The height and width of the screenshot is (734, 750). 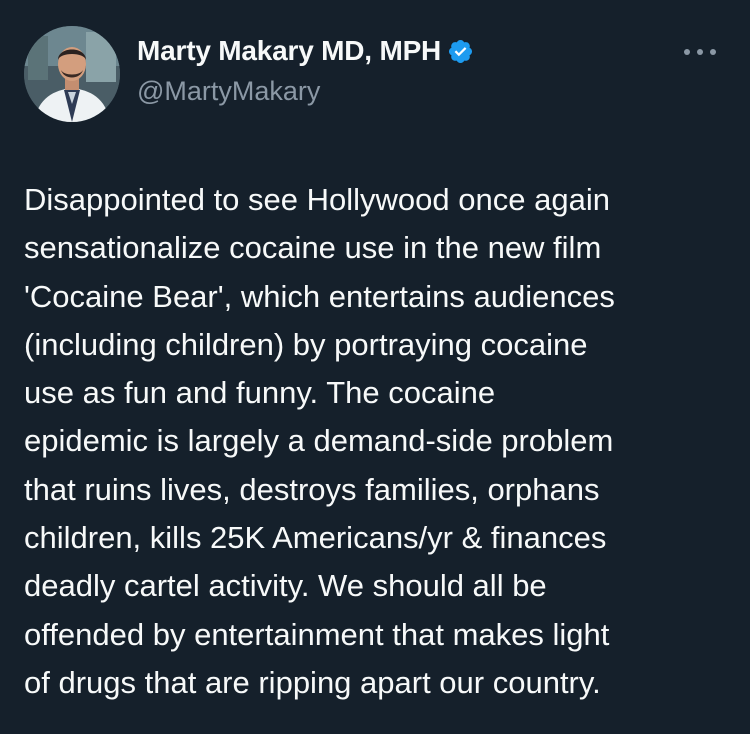 I want to click on tweet-text-line: use as fun and funny. The cocaine, so click(x=260, y=393).